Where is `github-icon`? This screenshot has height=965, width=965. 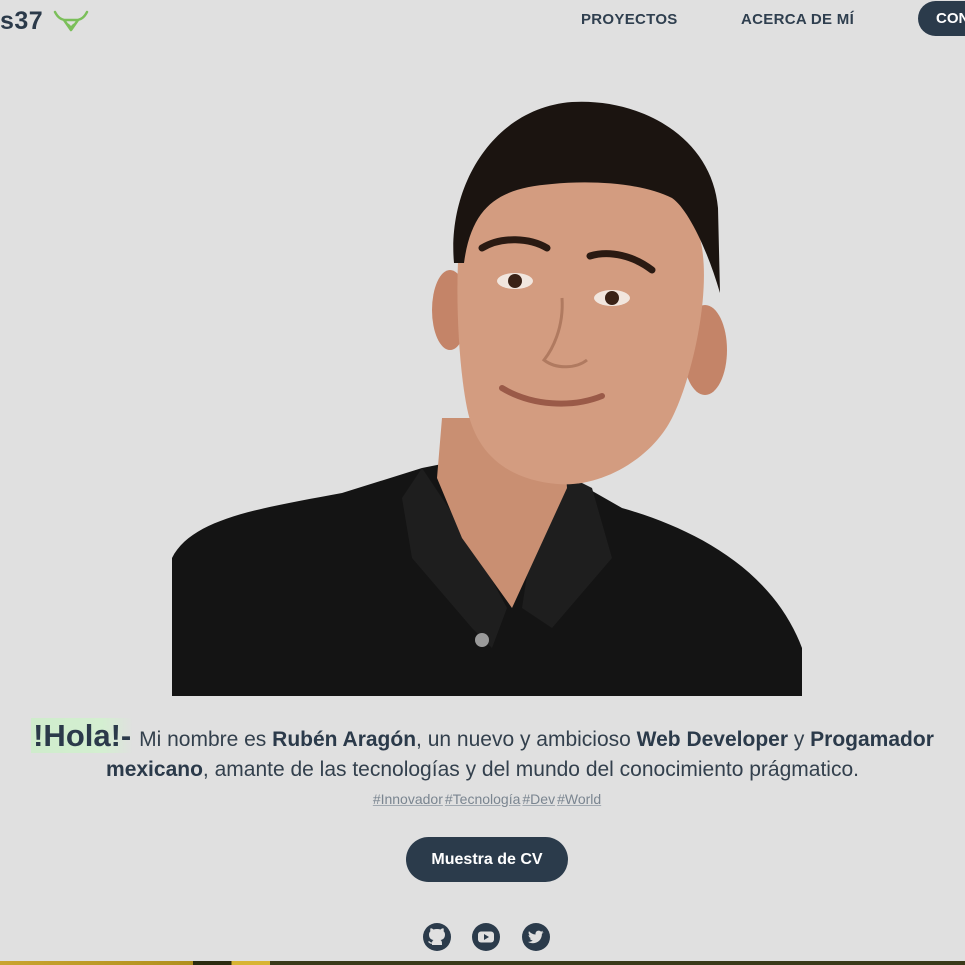 github-icon is located at coordinates (437, 937).